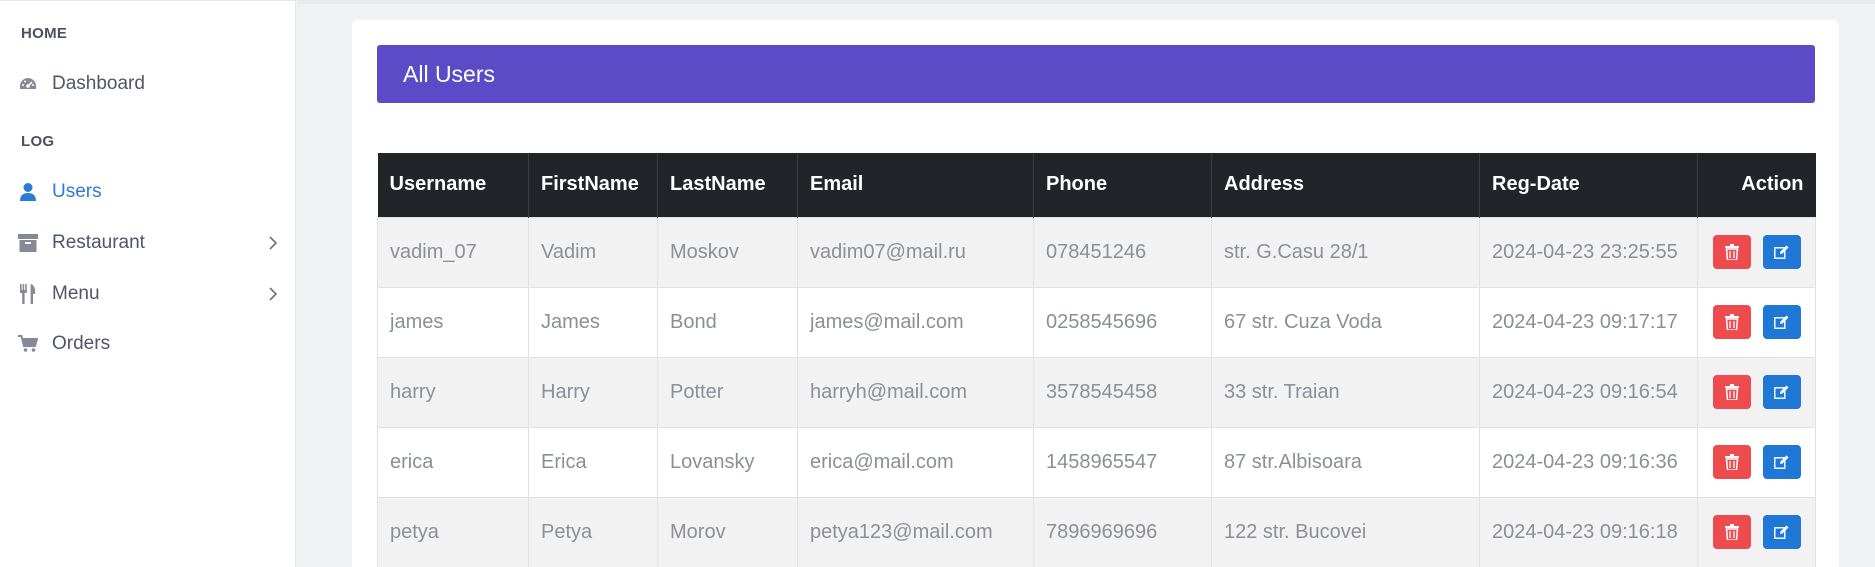 This screenshot has width=1875, height=567. Describe the element at coordinates (1588, 322) in the screenshot. I see `cell-reg-date: 2024-04-23 09:17:17` at that location.